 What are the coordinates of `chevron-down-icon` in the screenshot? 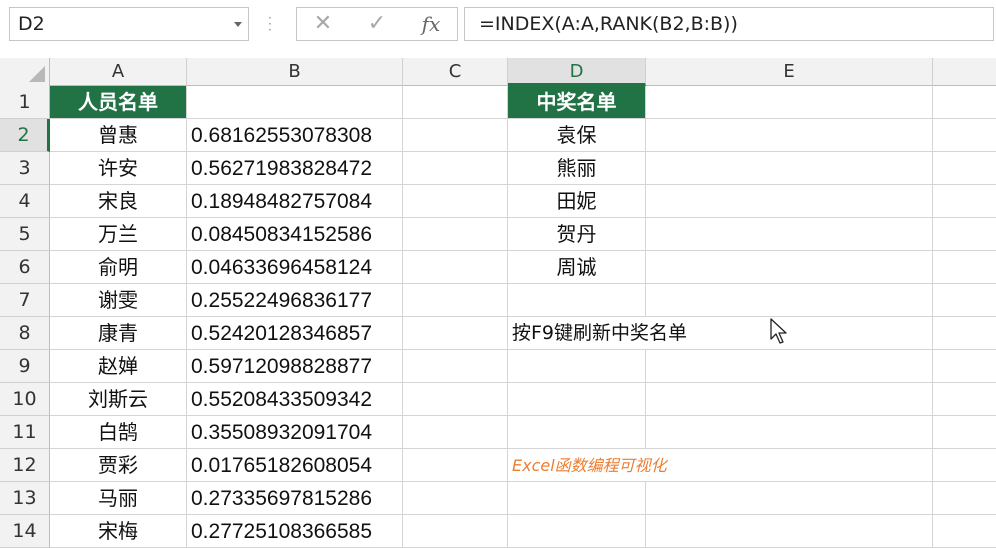 It's located at (238, 24).